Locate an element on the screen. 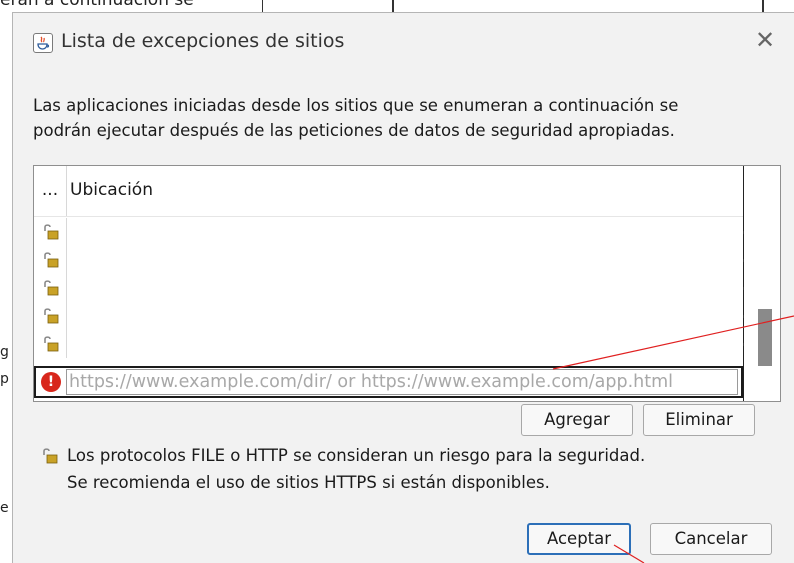 The height and width of the screenshot is (563, 794). ok-button: Aceptar is located at coordinates (579, 539).